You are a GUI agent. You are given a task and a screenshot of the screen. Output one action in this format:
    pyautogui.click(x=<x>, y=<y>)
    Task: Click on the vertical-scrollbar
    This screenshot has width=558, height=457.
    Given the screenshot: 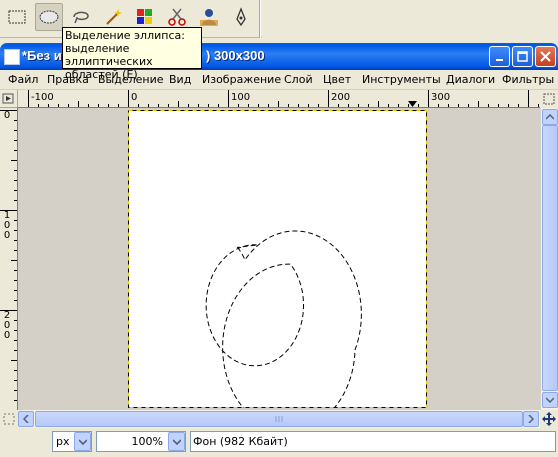 What is the action you would take?
    pyautogui.click(x=549, y=259)
    